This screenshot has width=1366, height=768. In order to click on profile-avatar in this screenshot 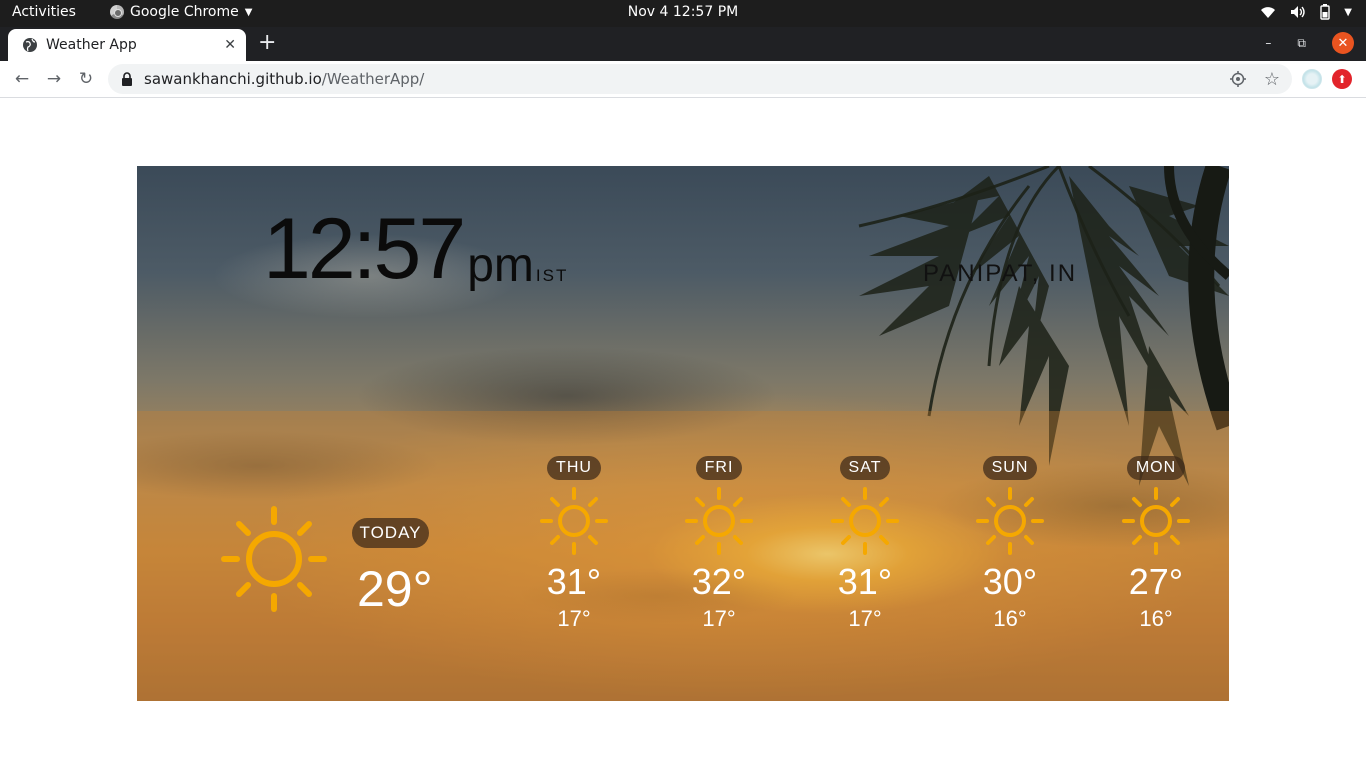, I will do `click(1312, 79)`.